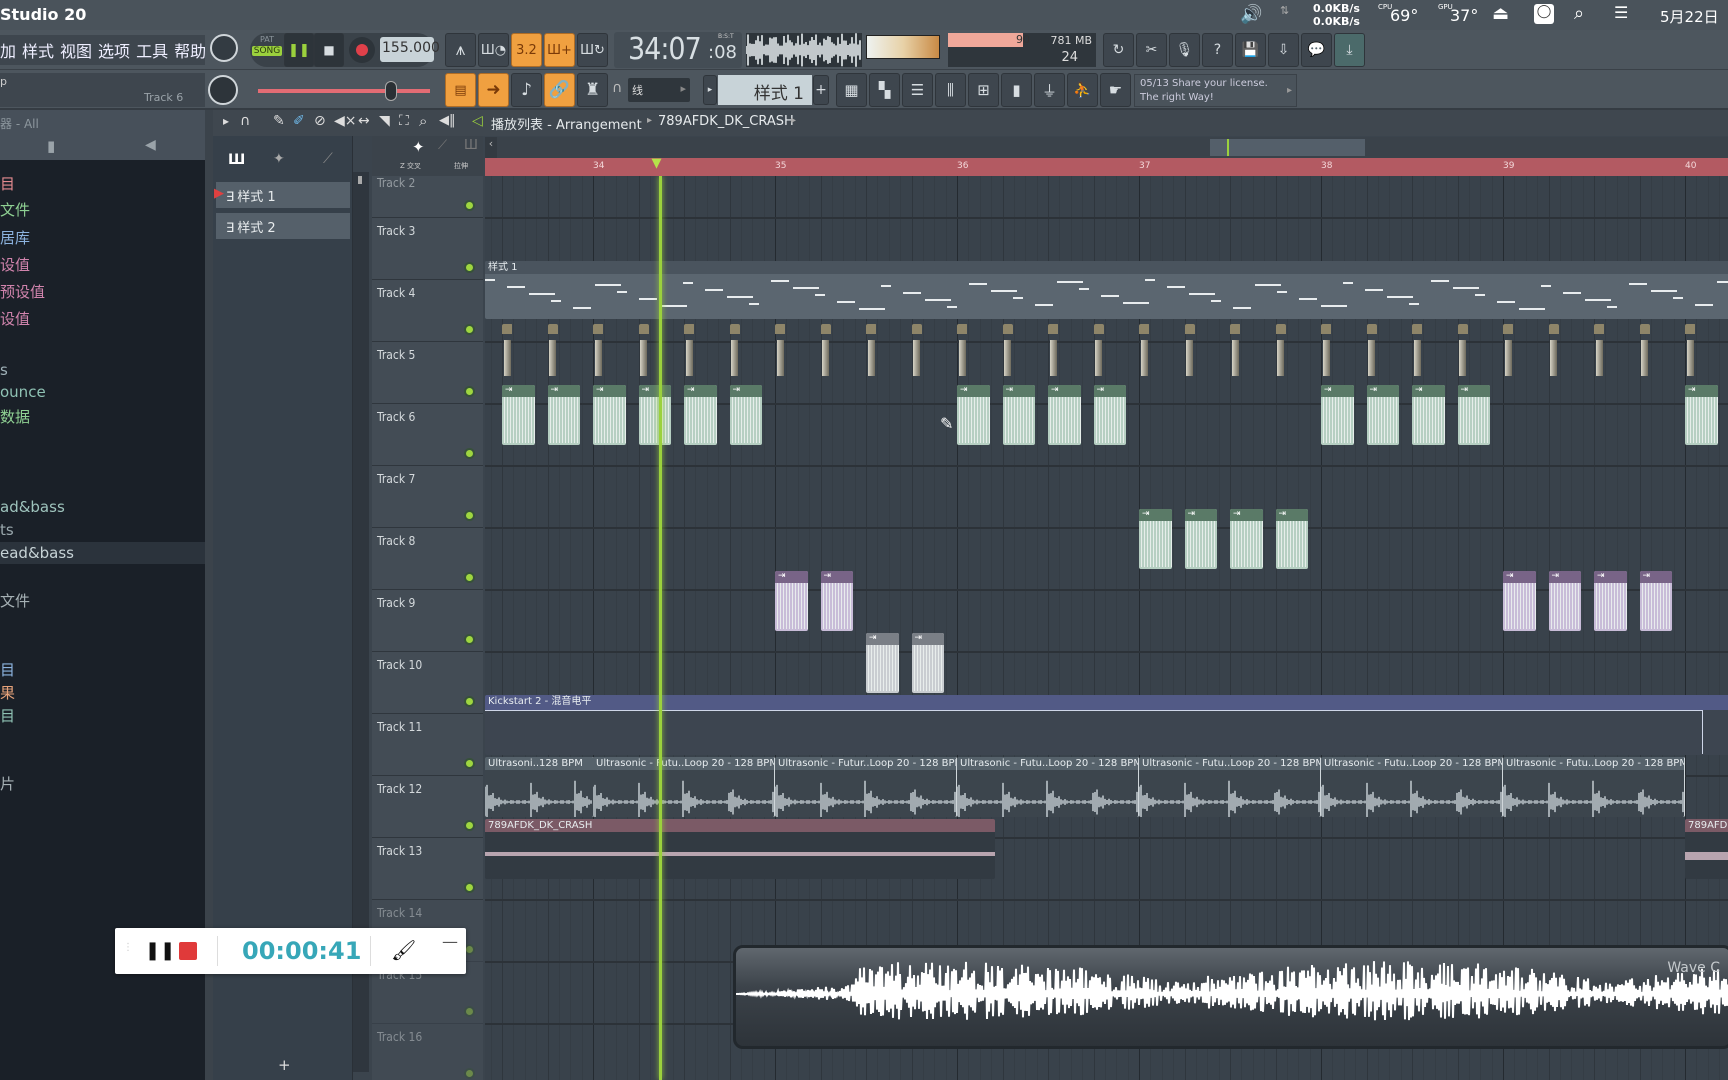 Image resolution: width=1728 pixels, height=1080 pixels. I want to click on audio-clip: Ultrasonic - Futur..Loop 20 - 128 BPM, so click(866, 787).